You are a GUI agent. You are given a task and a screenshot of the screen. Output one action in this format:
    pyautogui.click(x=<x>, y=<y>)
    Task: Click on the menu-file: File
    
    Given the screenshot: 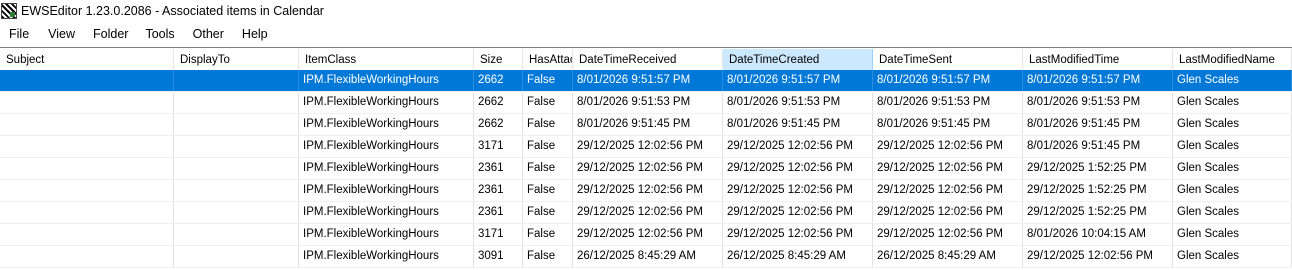 What is the action you would take?
    pyautogui.click(x=19, y=34)
    